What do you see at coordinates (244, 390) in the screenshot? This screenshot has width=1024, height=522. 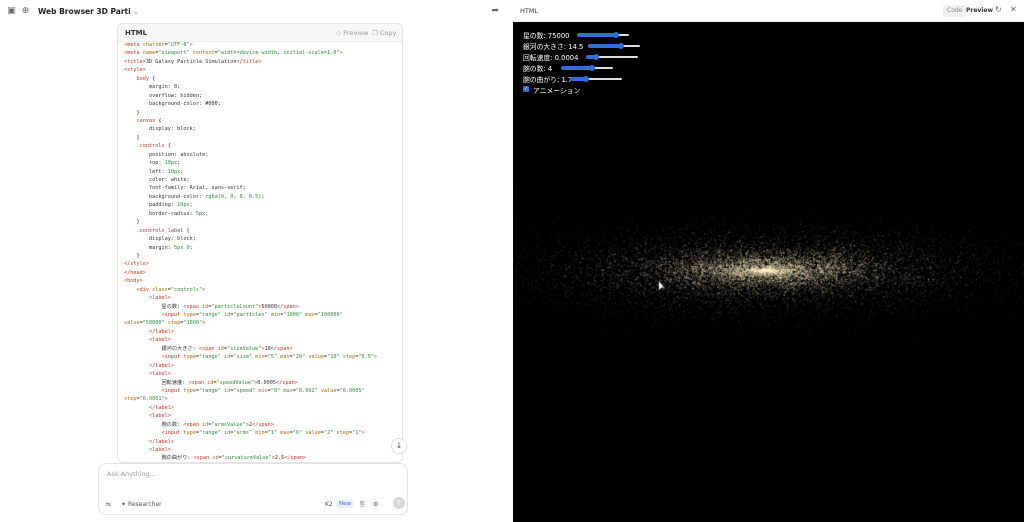 I see `code-token: "speed"` at bounding box center [244, 390].